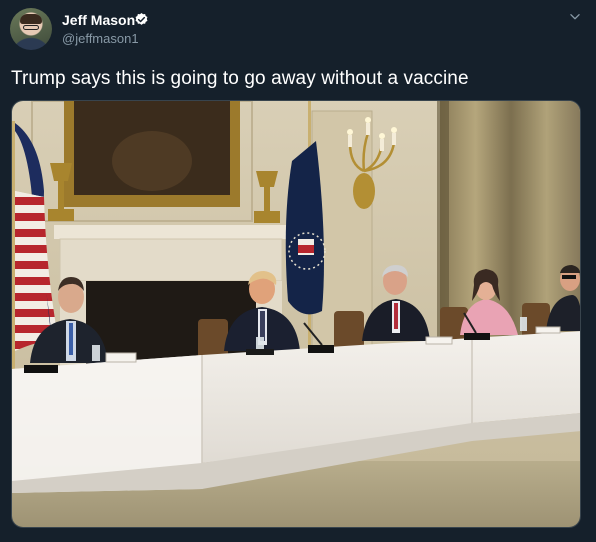 The image size is (596, 542). What do you see at coordinates (98, 20) in the screenshot?
I see `author-name: Jeff Mason` at bounding box center [98, 20].